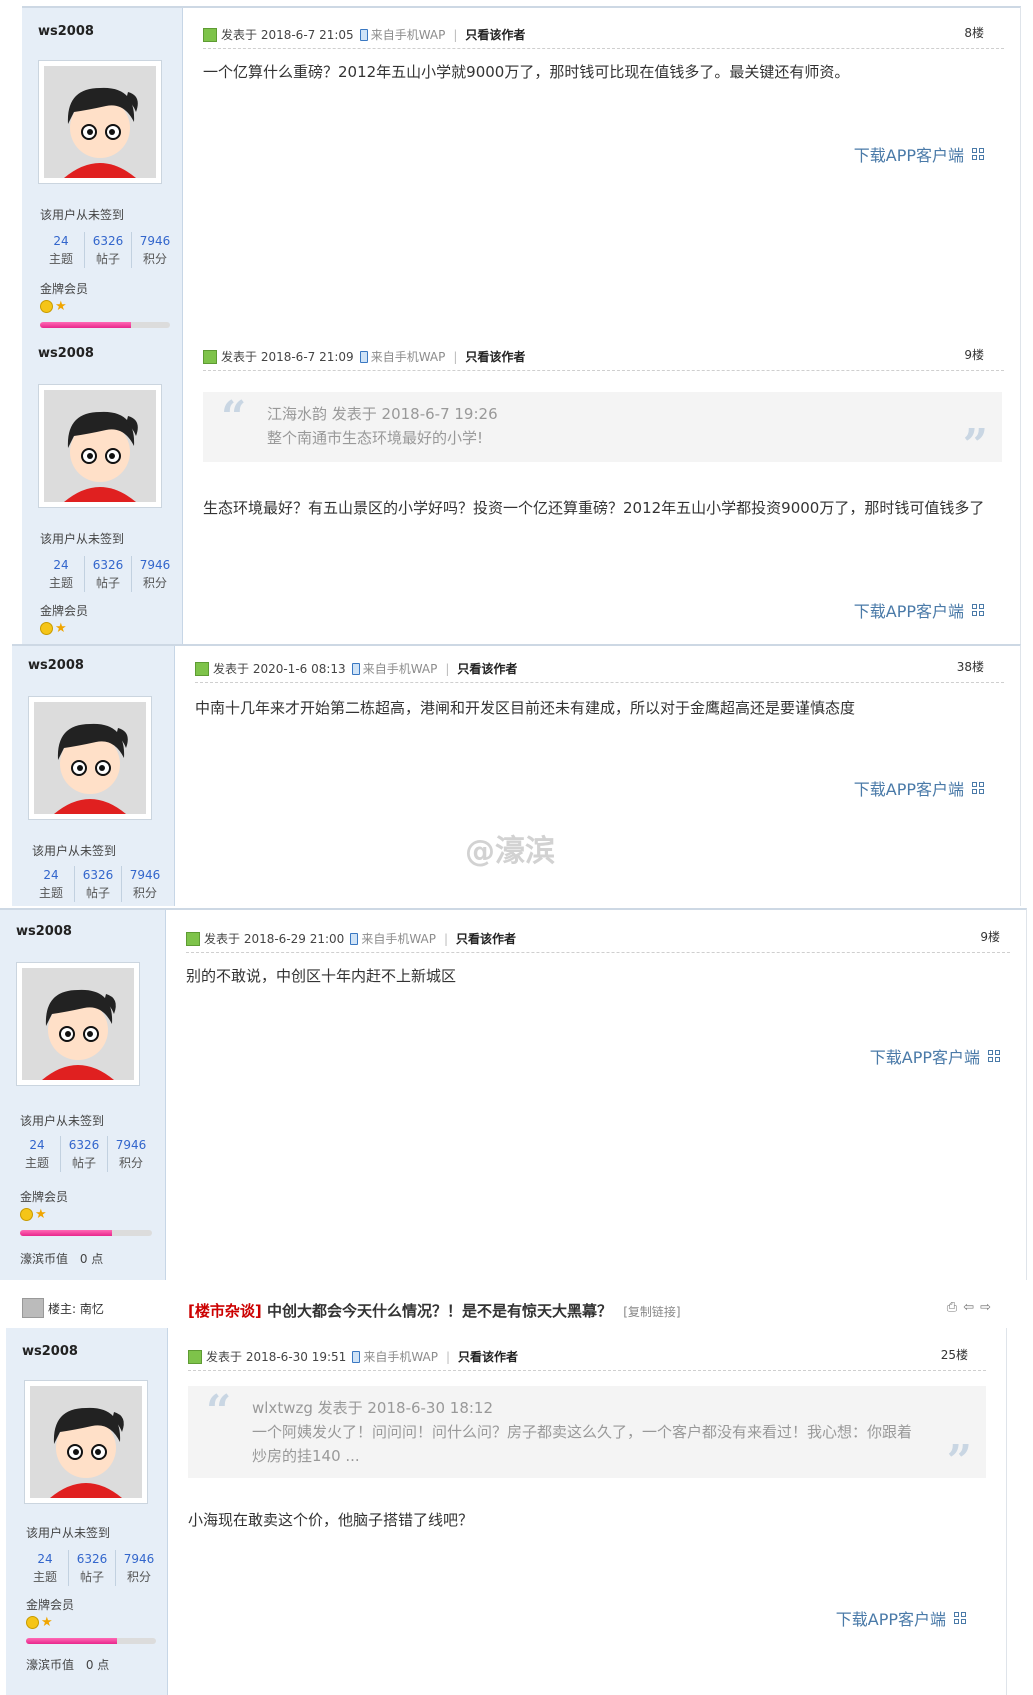 The image size is (1033, 1695). What do you see at coordinates (47, 1622) in the screenshot?
I see `star-icon: ★` at bounding box center [47, 1622].